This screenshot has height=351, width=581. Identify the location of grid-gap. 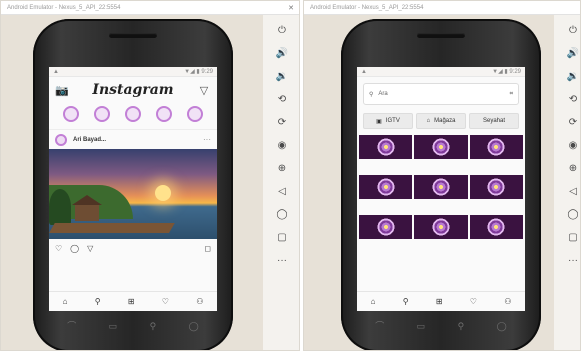
(441, 167).